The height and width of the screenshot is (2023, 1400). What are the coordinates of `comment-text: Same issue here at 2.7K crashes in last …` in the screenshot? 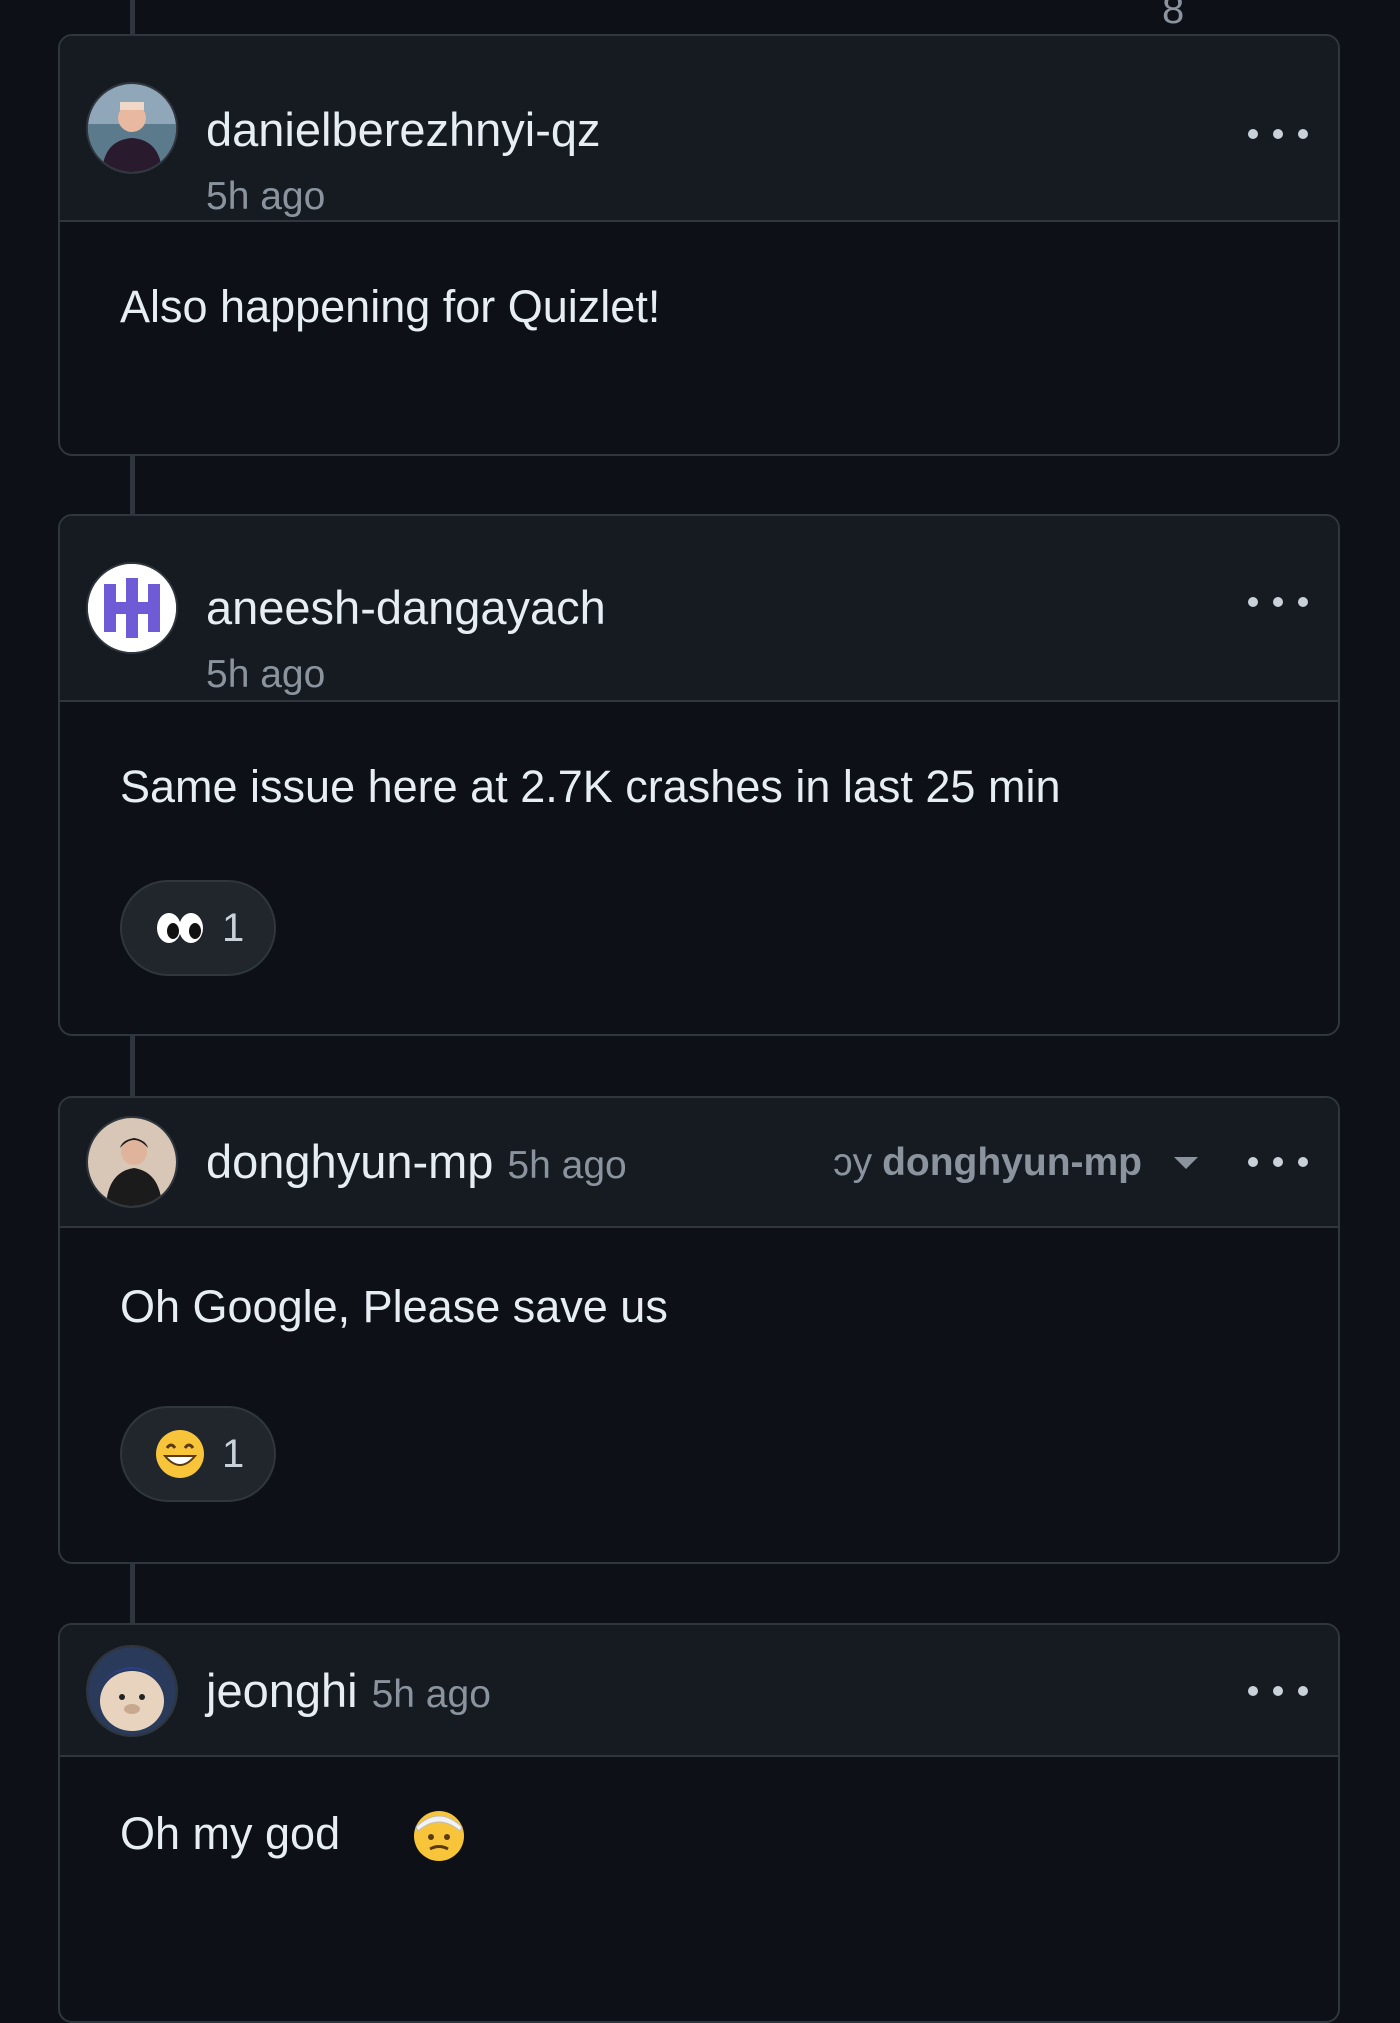 It's located at (590, 786).